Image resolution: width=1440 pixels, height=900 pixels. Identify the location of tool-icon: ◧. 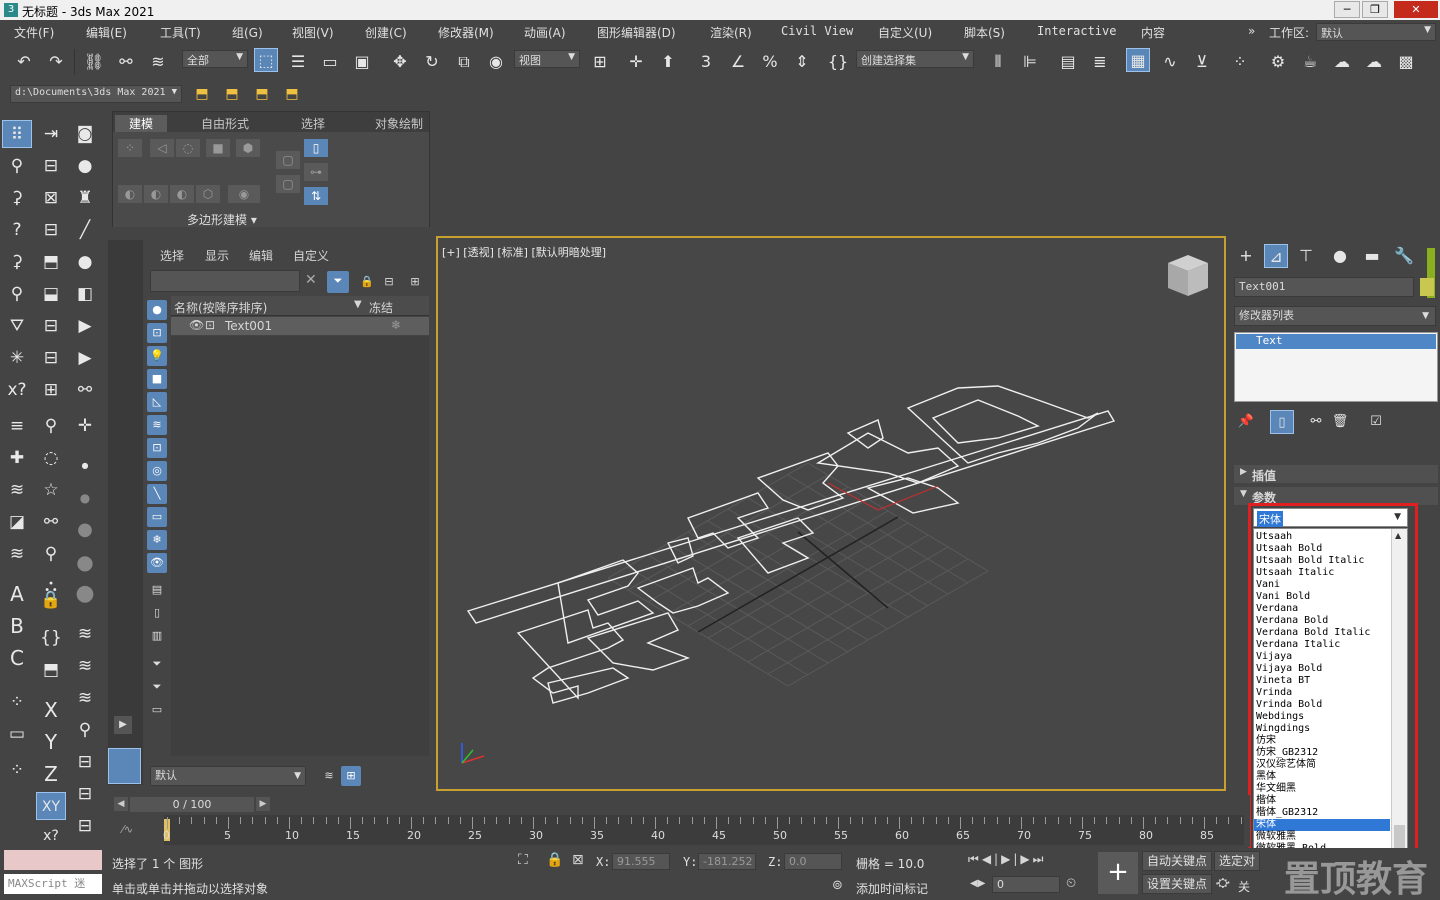
(85, 294).